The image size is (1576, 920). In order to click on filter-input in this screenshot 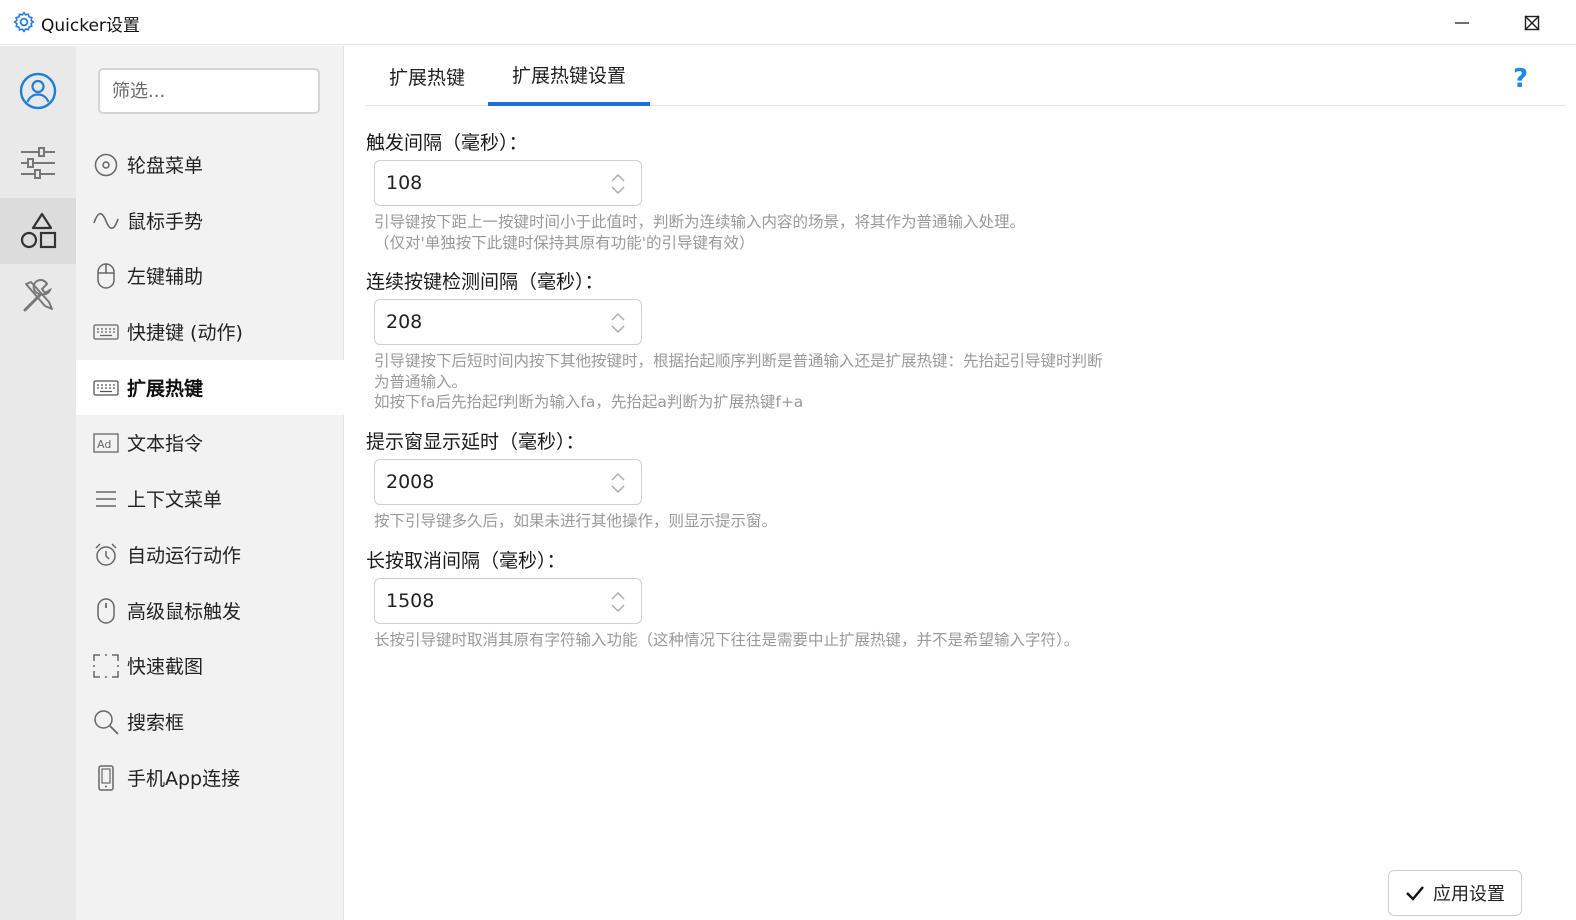, I will do `click(209, 91)`.